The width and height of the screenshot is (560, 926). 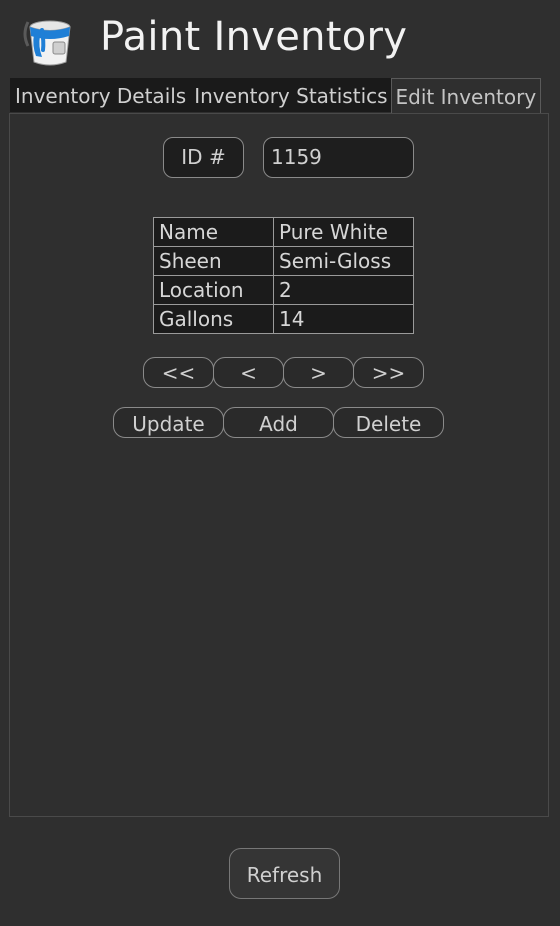 What do you see at coordinates (213, 261) in the screenshot?
I see `field-label-sheen: Sheen` at bounding box center [213, 261].